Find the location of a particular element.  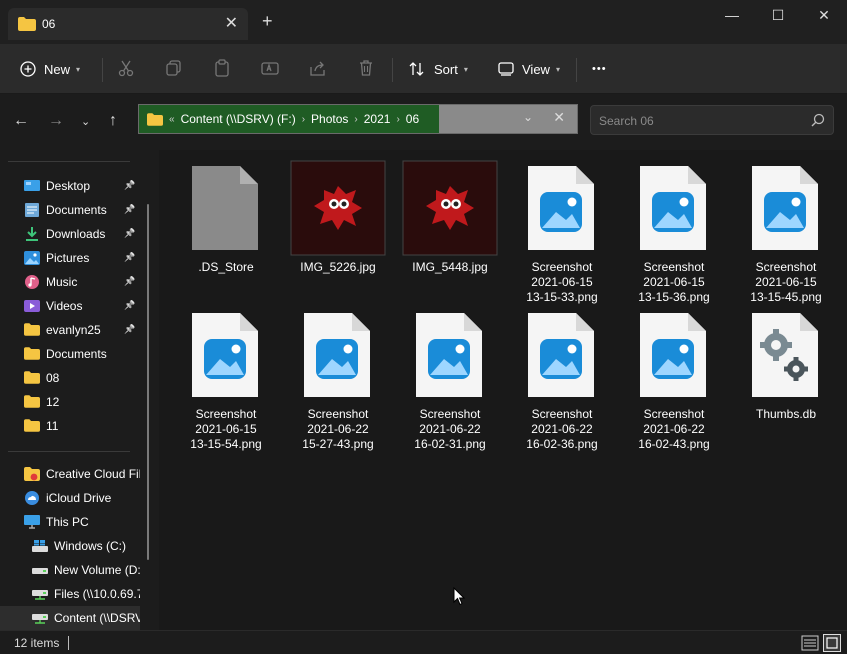

rename-icon is located at coordinates (270, 68).